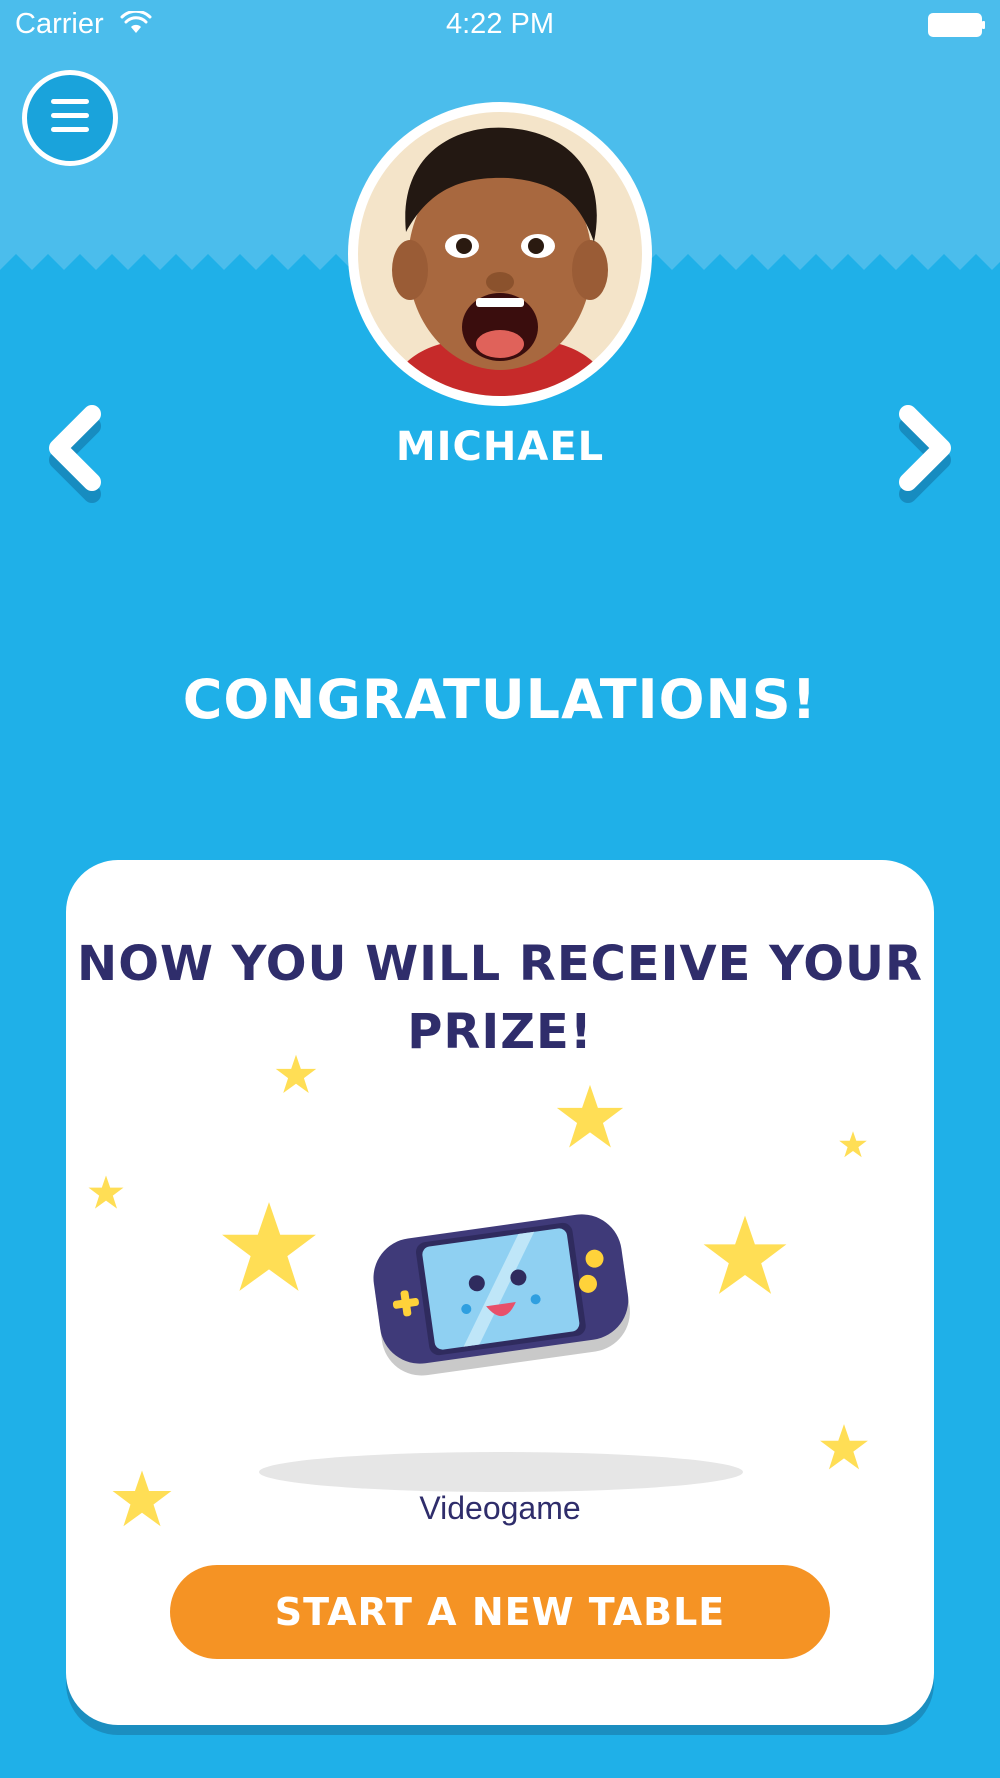 The width and height of the screenshot is (1000, 1778). I want to click on chevron-left-icon, so click(75, 453).